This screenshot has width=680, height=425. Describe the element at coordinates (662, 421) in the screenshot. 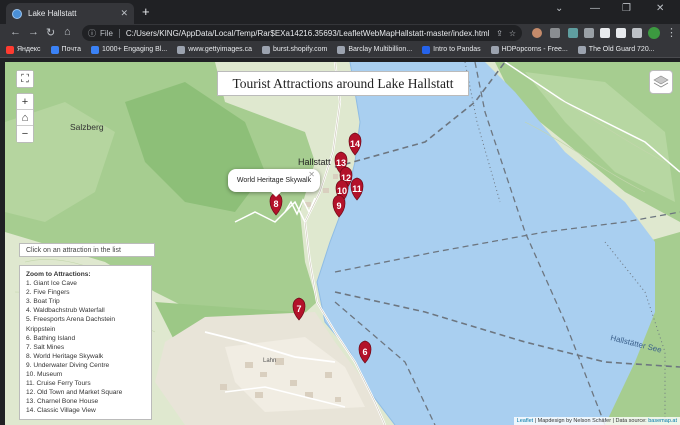

I see `basemap-link: basemap.at` at that location.